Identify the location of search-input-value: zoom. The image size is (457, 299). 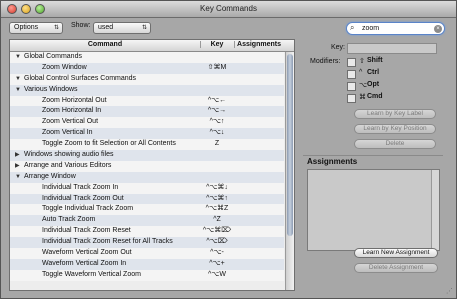
(371, 28).